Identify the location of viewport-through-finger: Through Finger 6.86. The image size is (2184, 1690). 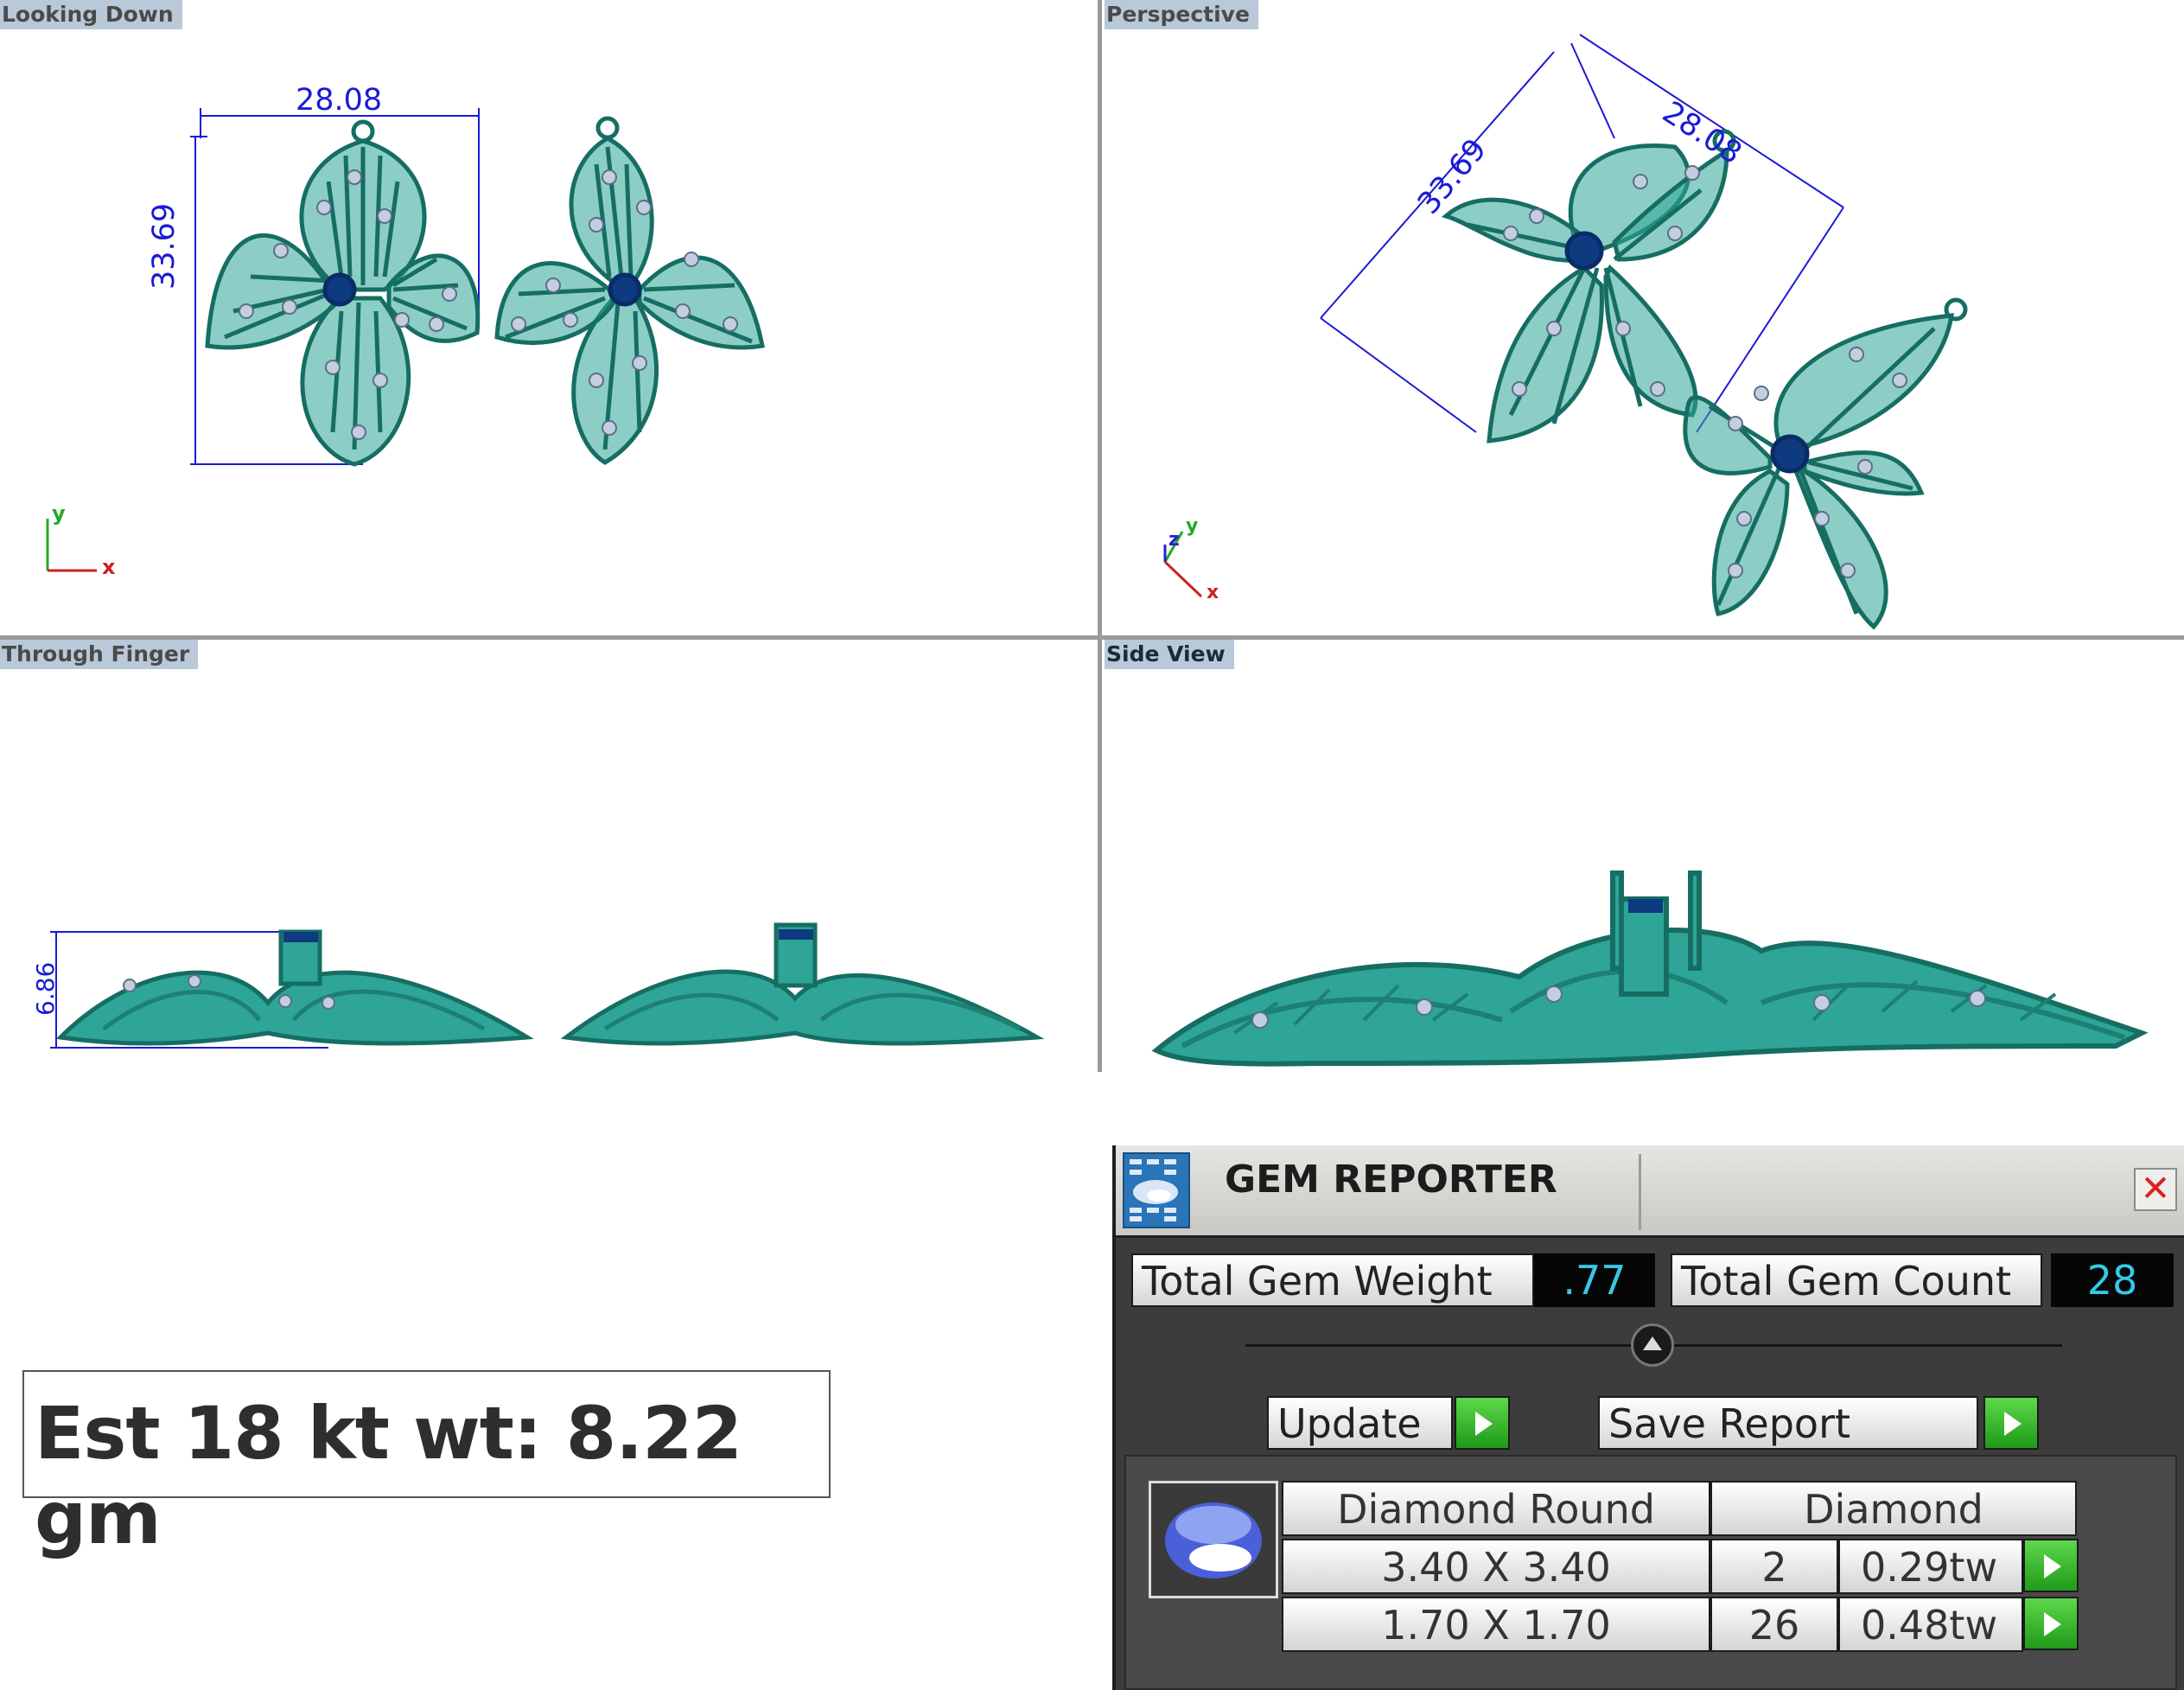
(549, 856).